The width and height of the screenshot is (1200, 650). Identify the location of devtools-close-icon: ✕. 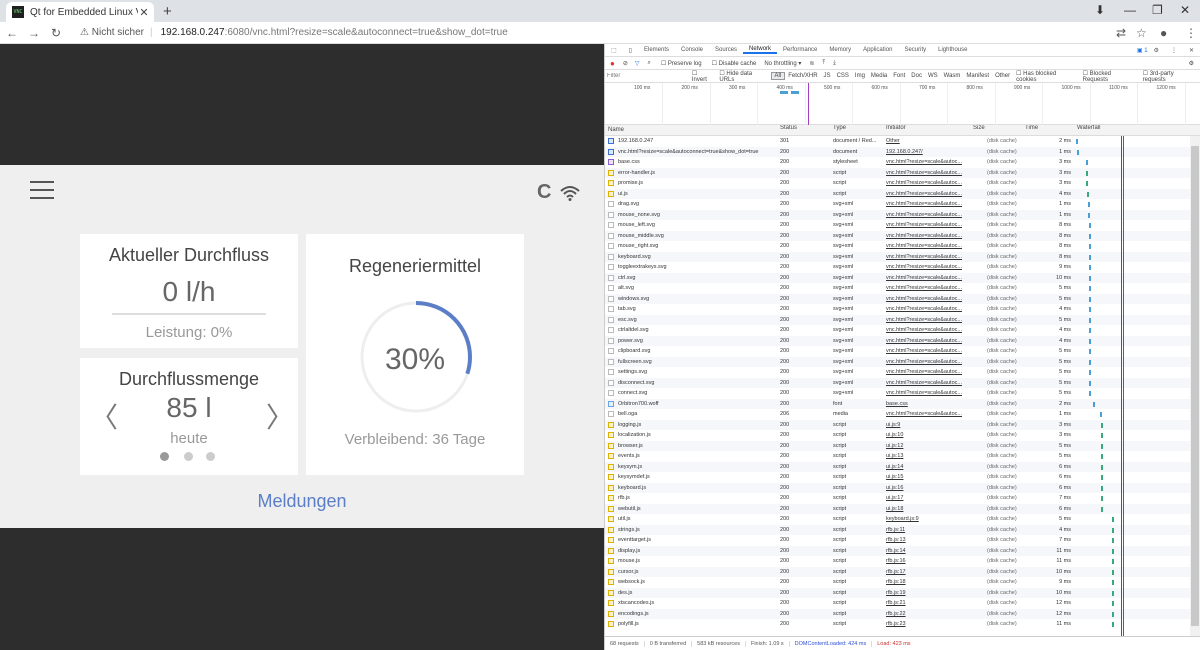
(1191, 50).